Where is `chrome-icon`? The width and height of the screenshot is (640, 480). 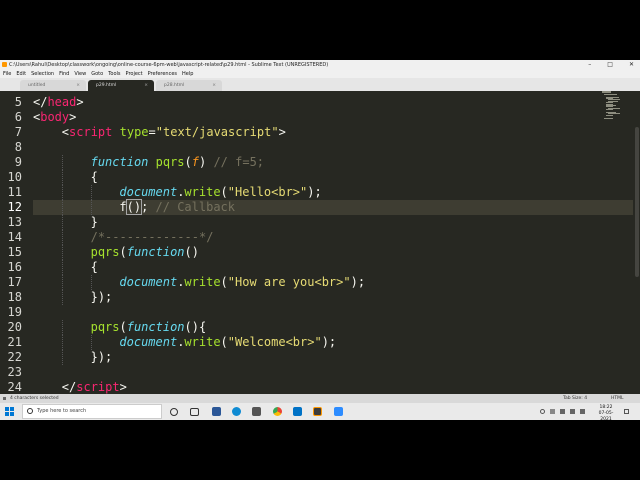 chrome-icon is located at coordinates (277, 411).